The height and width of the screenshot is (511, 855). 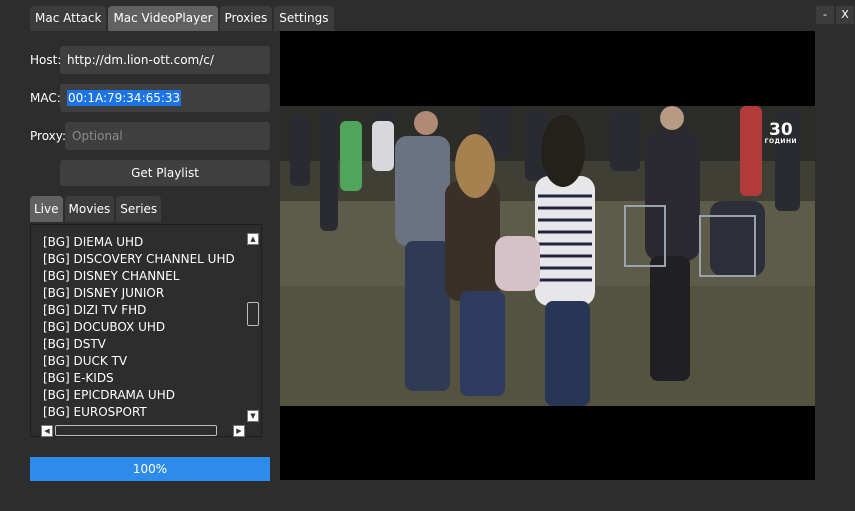 I want to click on logo-word: ГОДИНИ, so click(x=780, y=141).